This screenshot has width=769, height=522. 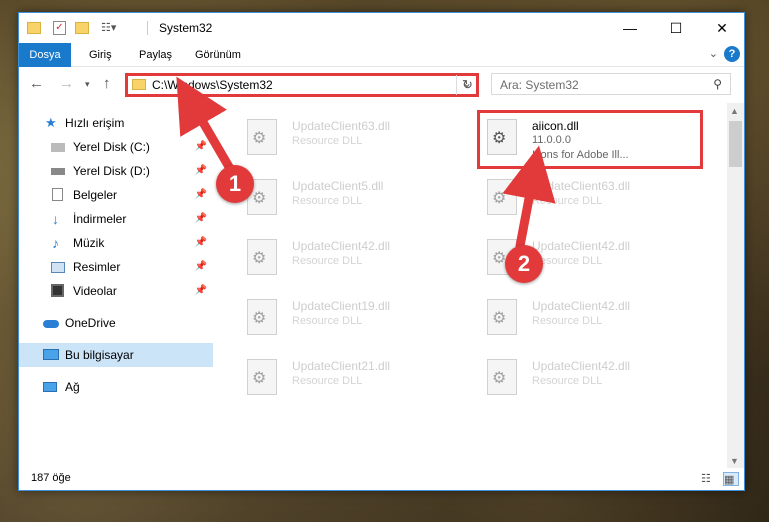 I want to click on arrow-to-dll-file, so click(x=529, y=198).